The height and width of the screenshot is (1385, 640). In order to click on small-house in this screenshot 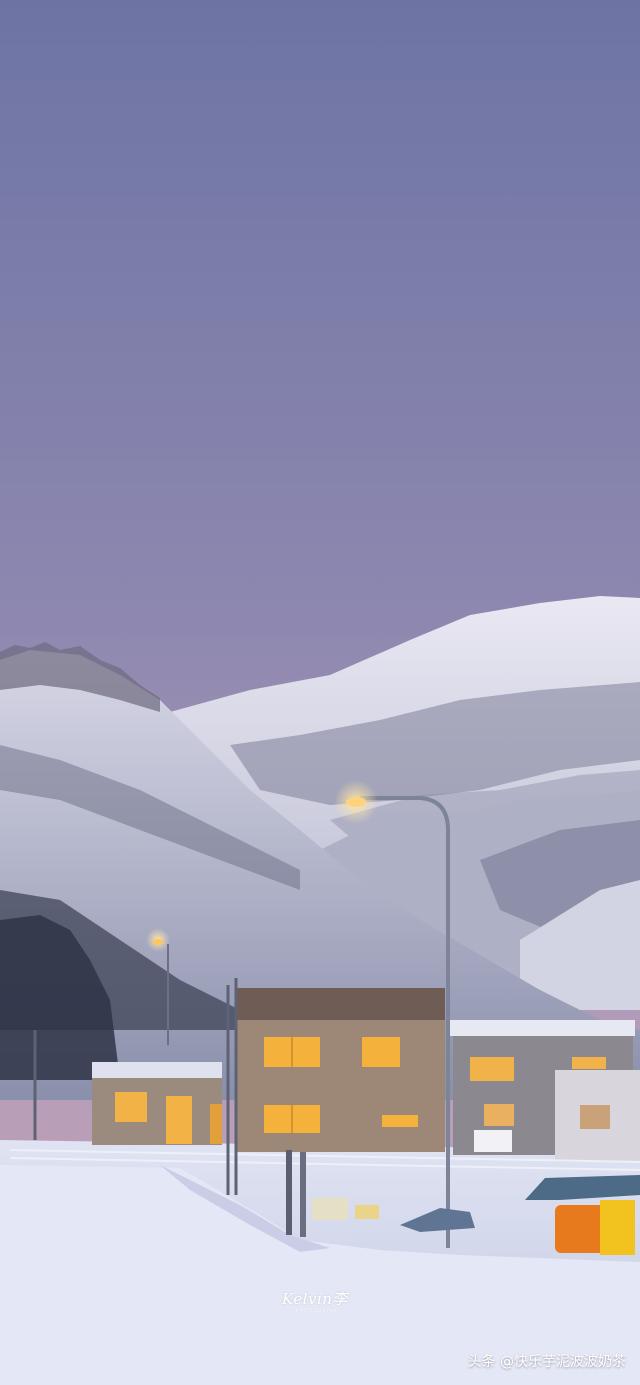, I will do `click(157, 1103)`.